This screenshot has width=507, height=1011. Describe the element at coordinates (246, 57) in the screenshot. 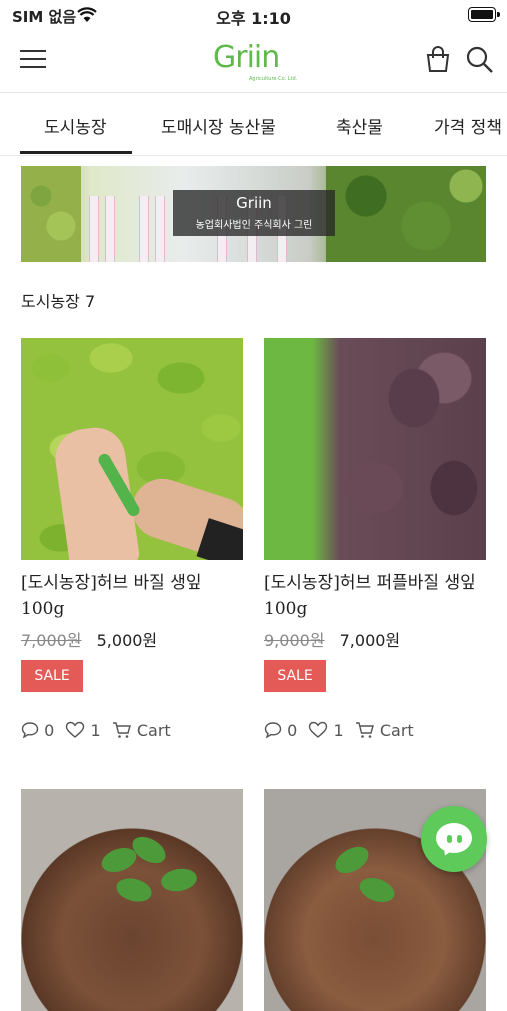

I see `logo-text: Griin` at that location.